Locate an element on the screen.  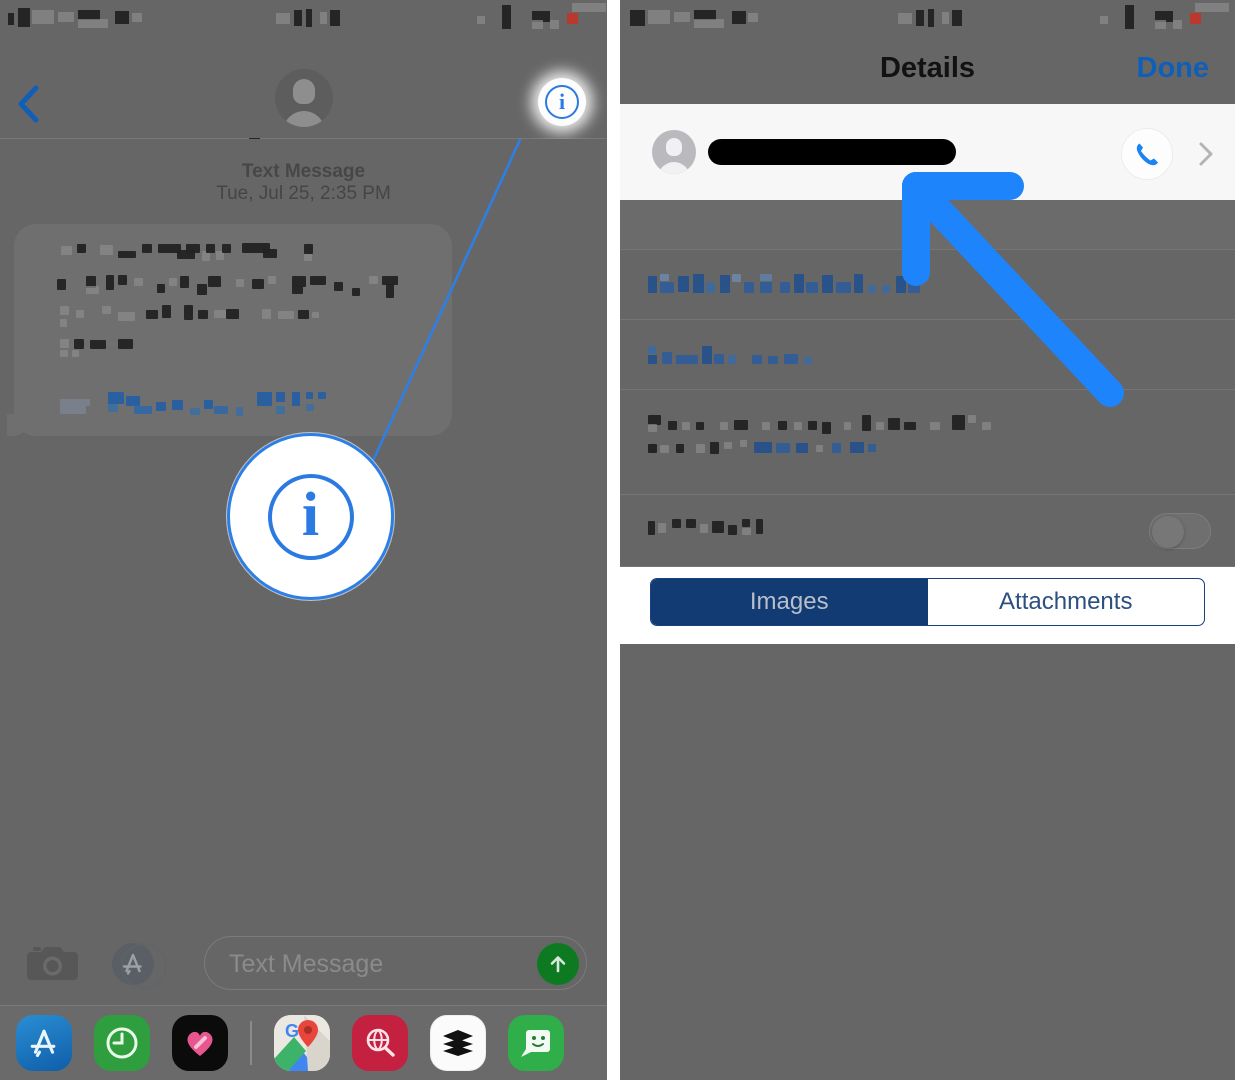
status-bar-right is located at coordinates (927, 17).